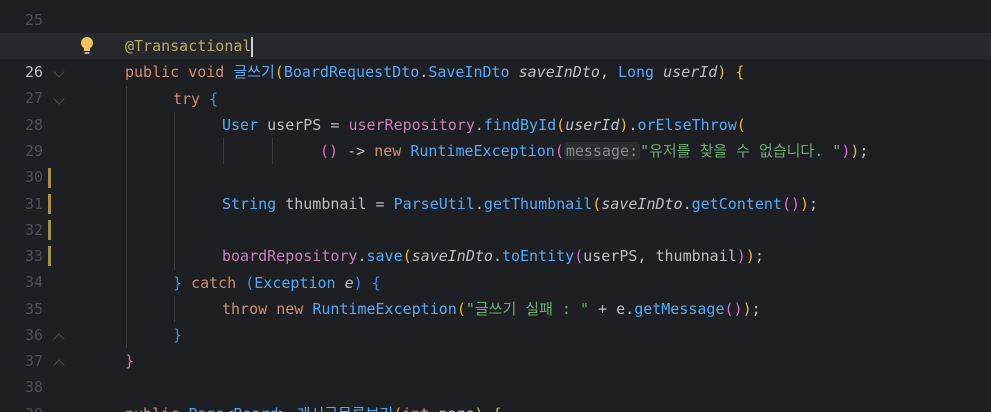  I want to click on code-token: orElseThrow, so click(687, 125).